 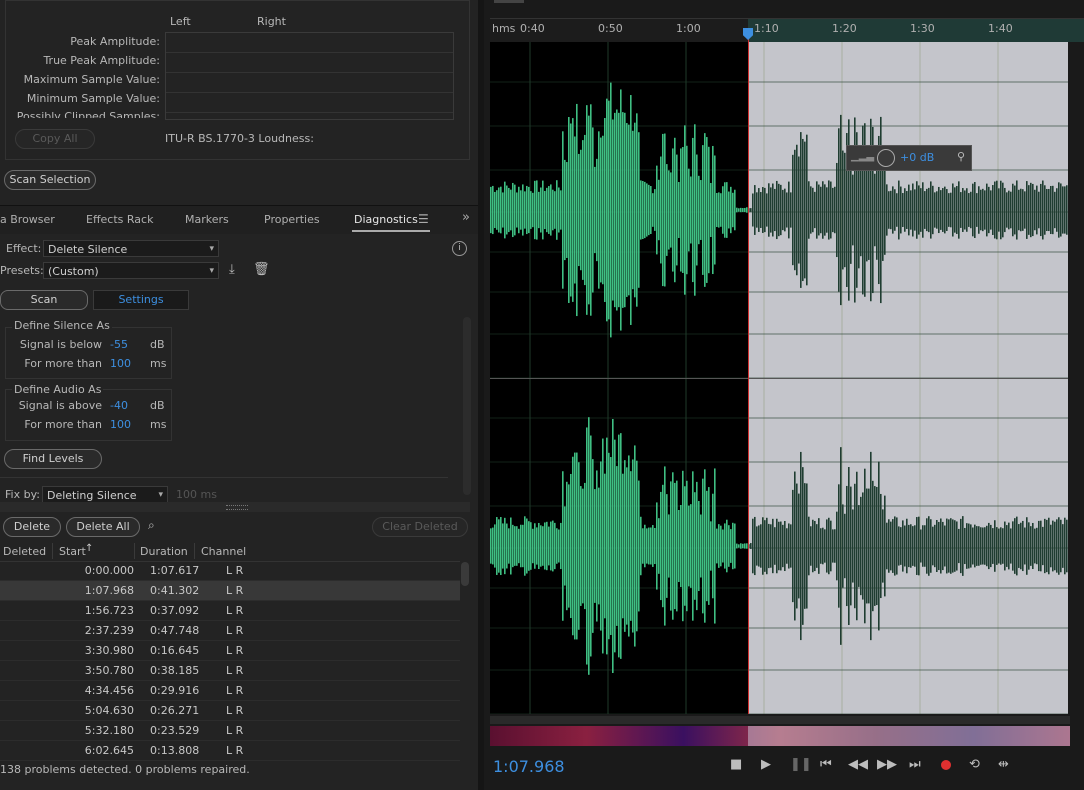 What do you see at coordinates (466, 217) in the screenshot?
I see `overflow-chevron-icon: »` at bounding box center [466, 217].